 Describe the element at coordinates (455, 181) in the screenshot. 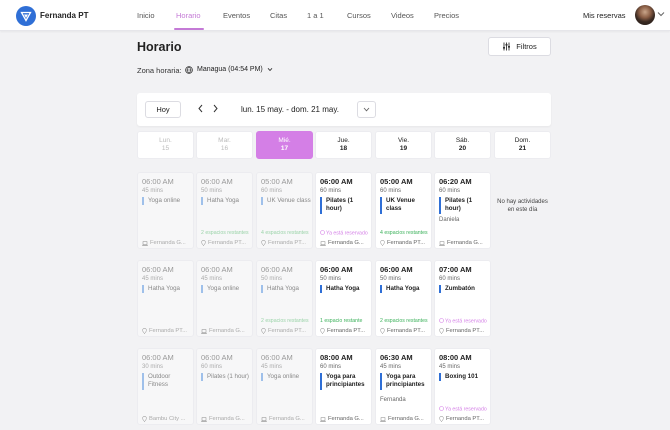

I see `session-time: 06:20 AM` at that location.